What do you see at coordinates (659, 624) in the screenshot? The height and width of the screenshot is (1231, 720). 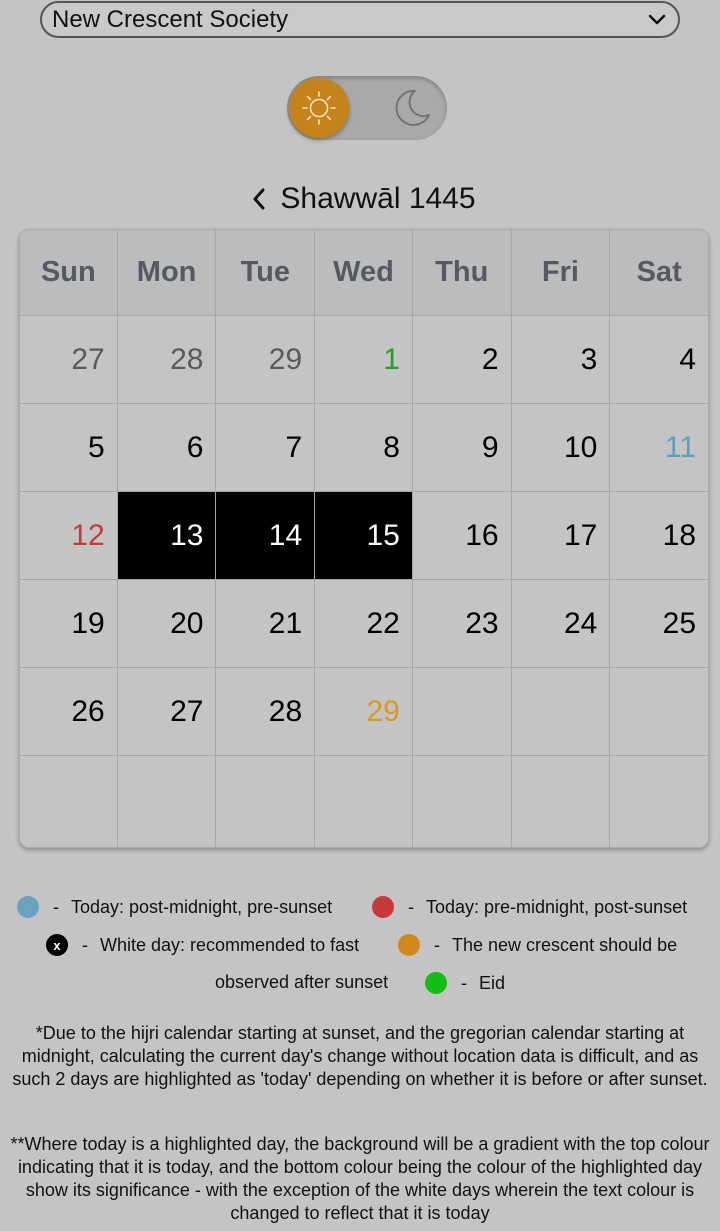 I see `calendar-day-cell: 25` at bounding box center [659, 624].